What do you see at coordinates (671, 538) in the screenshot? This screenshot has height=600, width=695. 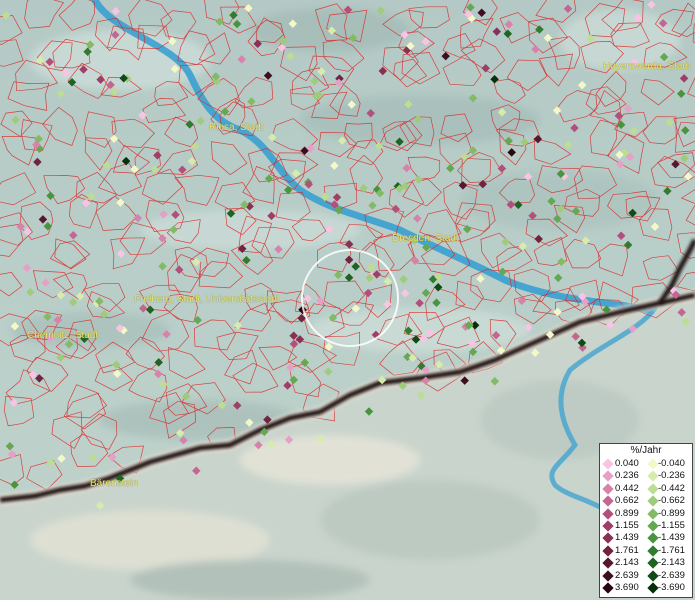 I see `legend-value-negative: -1.439` at bounding box center [671, 538].